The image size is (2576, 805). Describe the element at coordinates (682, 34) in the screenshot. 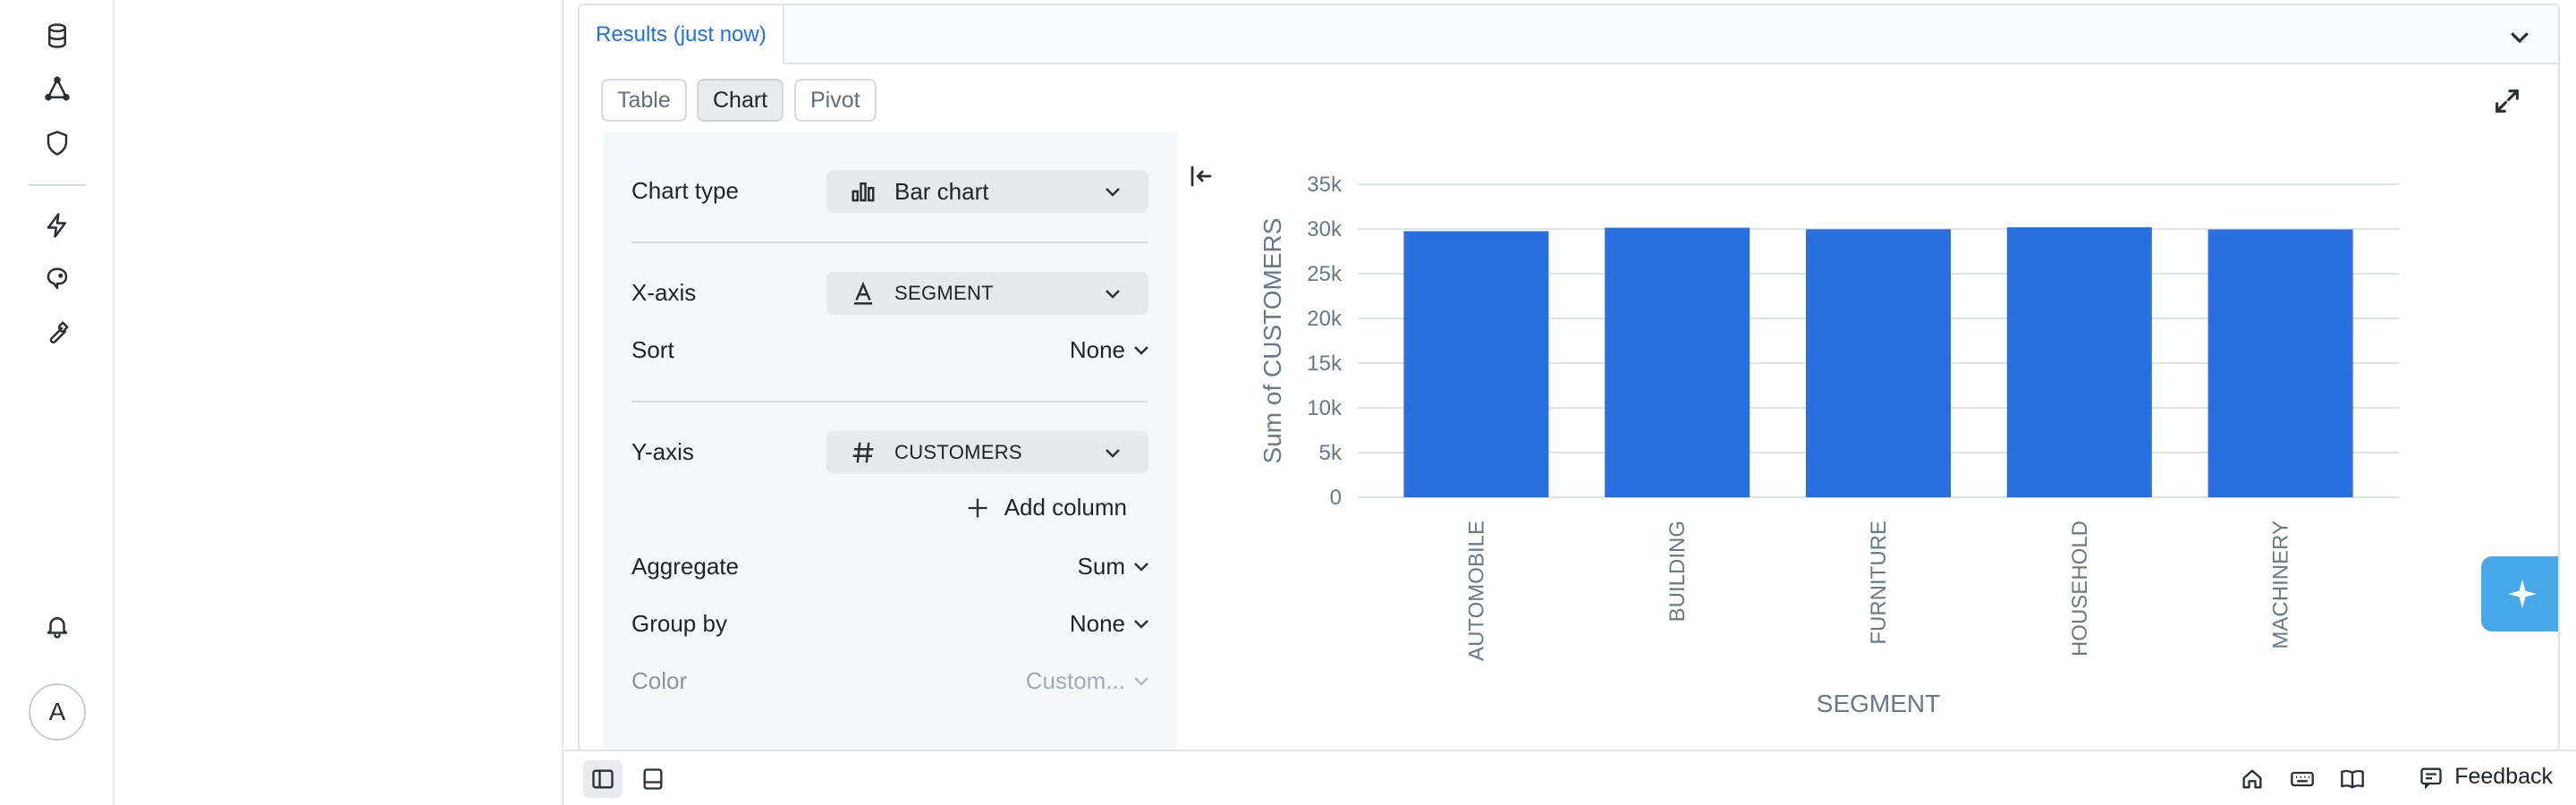

I see `results-tab: Results (just now)` at that location.